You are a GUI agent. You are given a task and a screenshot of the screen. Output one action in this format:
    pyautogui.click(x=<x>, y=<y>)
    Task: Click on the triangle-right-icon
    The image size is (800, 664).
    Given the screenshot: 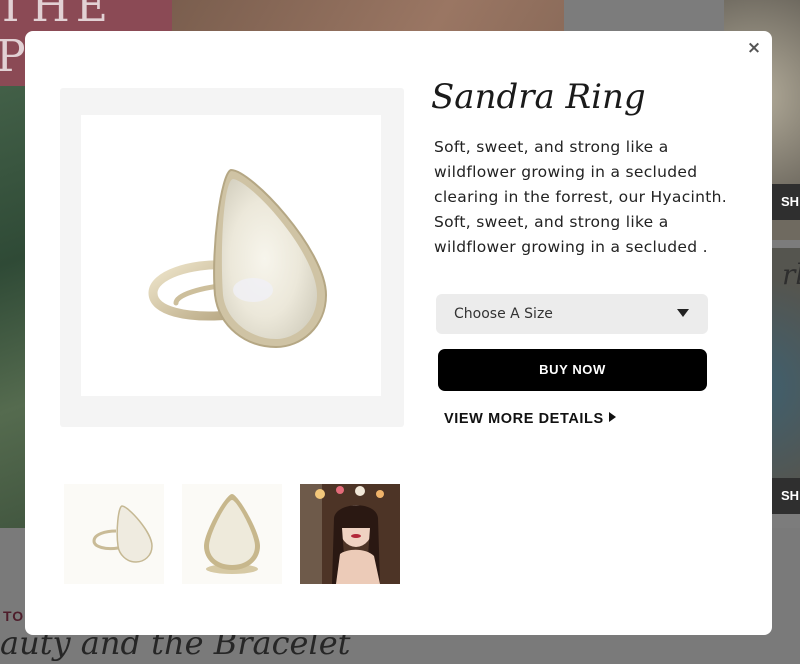 What is the action you would take?
    pyautogui.click(x=612, y=417)
    